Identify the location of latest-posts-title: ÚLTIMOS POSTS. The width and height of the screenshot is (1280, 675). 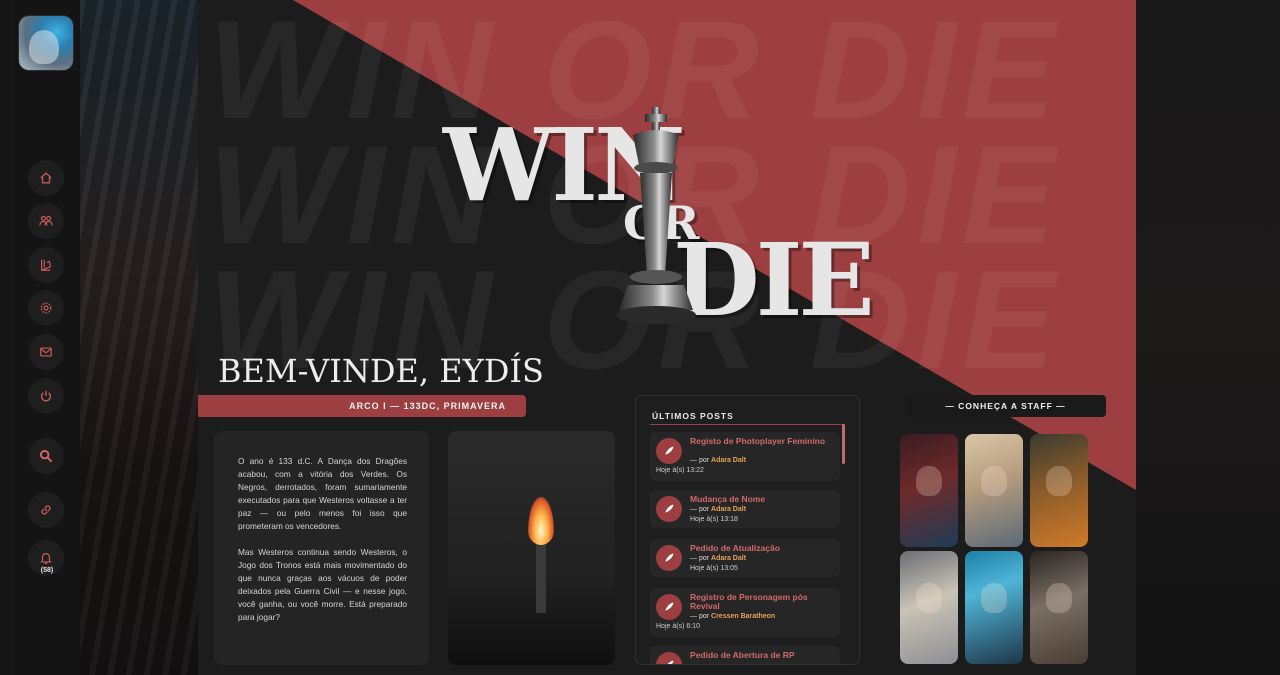
(693, 416).